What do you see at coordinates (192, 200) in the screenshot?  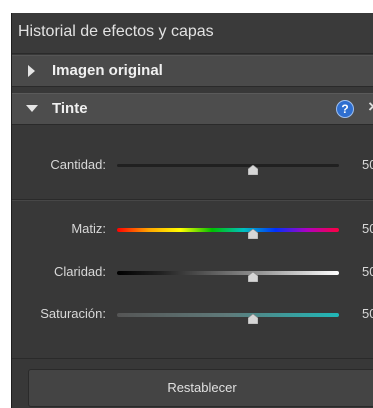 I see `divider` at bounding box center [192, 200].